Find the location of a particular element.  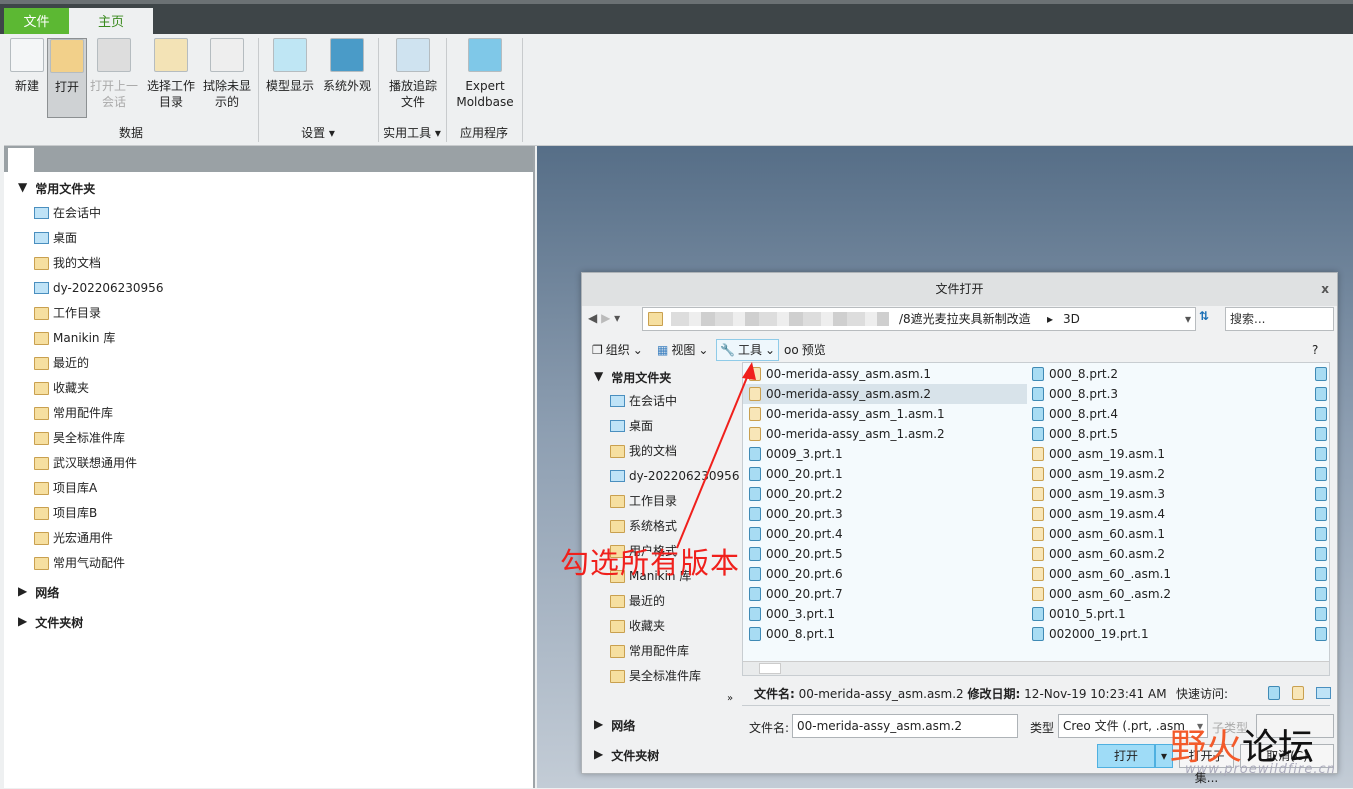

annotation-text: 勾选所有版本 is located at coordinates (650, 563).